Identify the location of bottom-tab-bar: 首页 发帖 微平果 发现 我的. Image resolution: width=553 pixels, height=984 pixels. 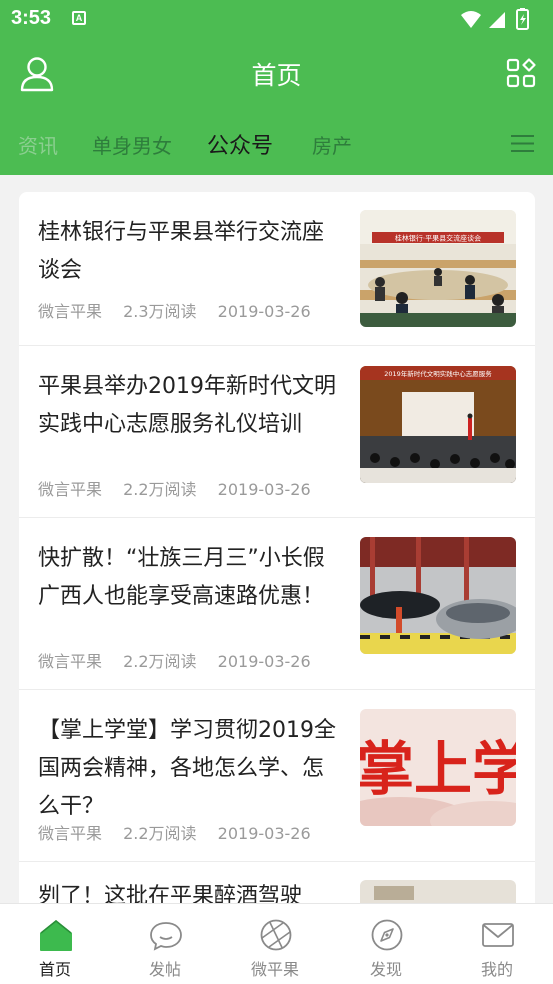
(276, 943).